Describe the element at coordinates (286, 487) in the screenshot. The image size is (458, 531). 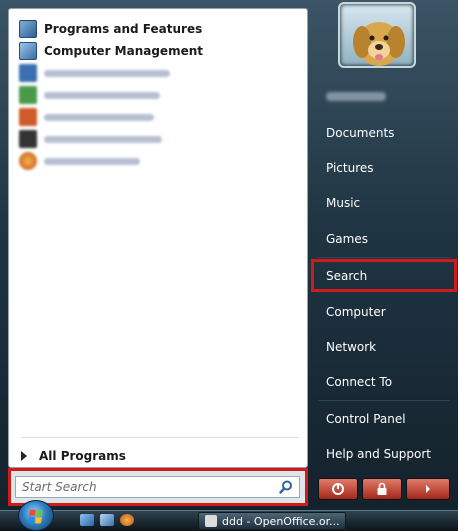
I see `search-icon` at that location.